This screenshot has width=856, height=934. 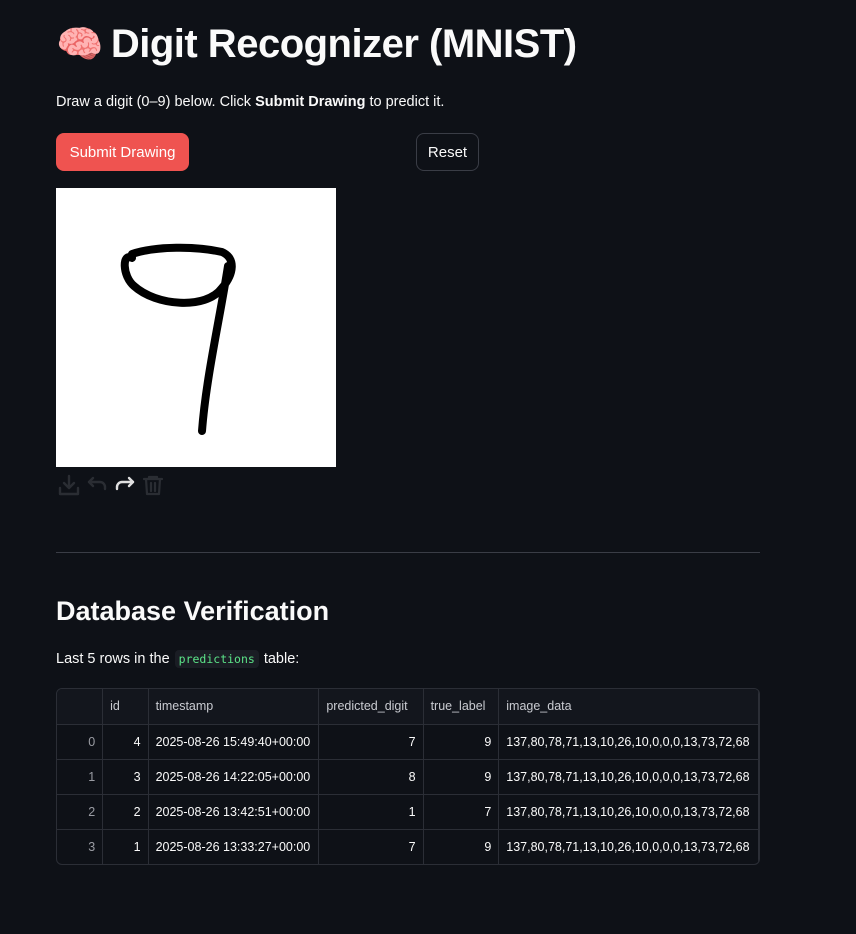 I want to click on column-header-predicted-digit: predicted_digit, so click(x=371, y=707).